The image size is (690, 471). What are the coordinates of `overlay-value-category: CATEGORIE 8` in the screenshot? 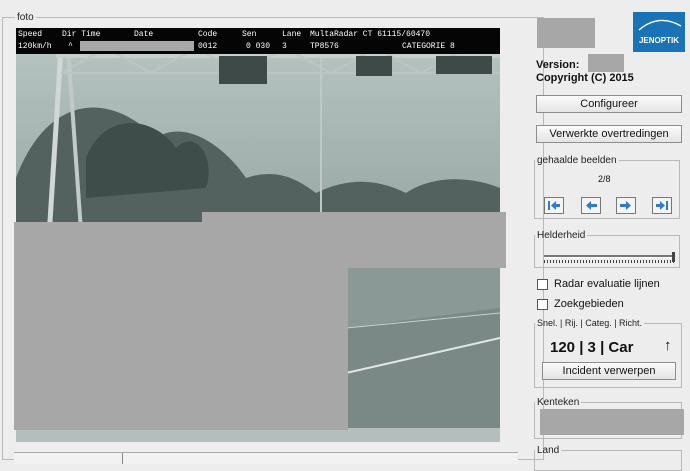 It's located at (428, 46).